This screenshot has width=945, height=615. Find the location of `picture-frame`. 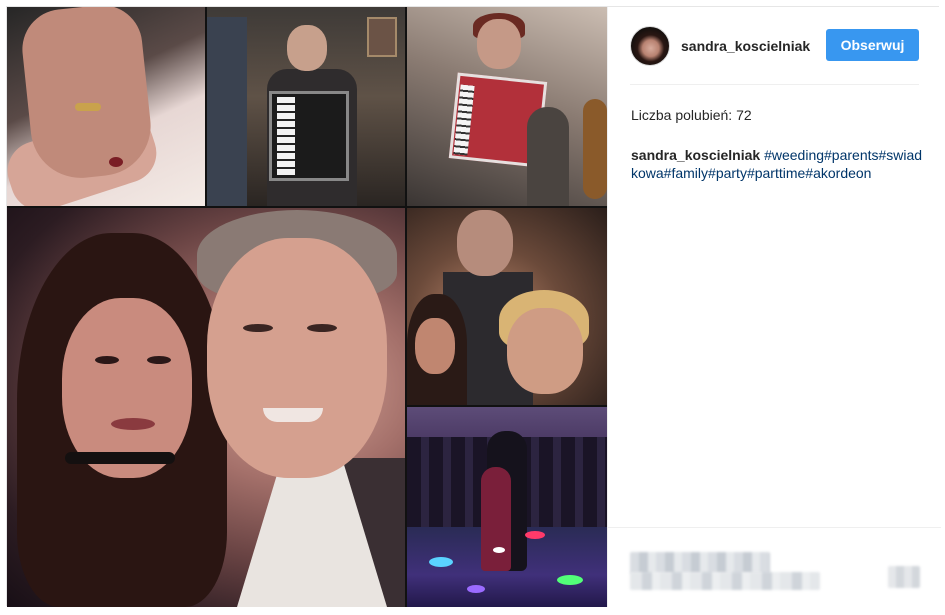

picture-frame is located at coordinates (382, 37).